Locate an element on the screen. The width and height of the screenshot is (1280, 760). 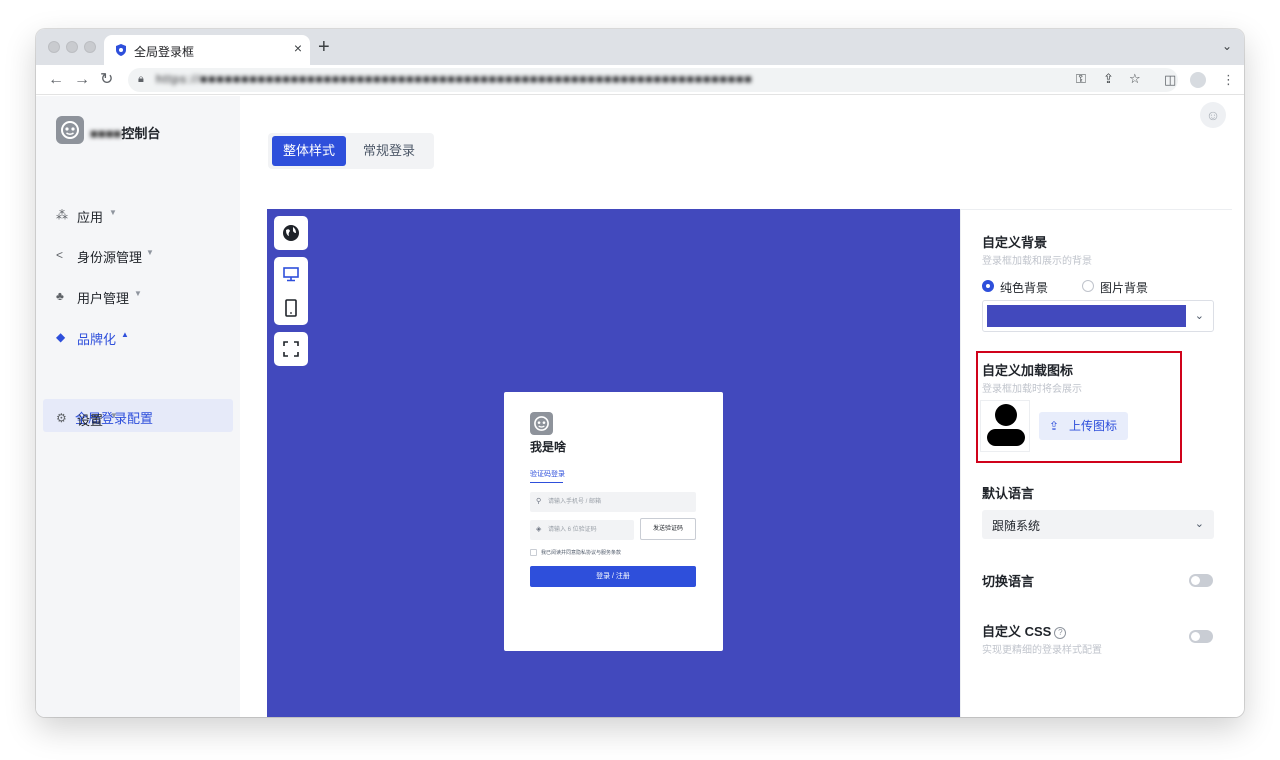
close-window-button is located at coordinates (54, 47).